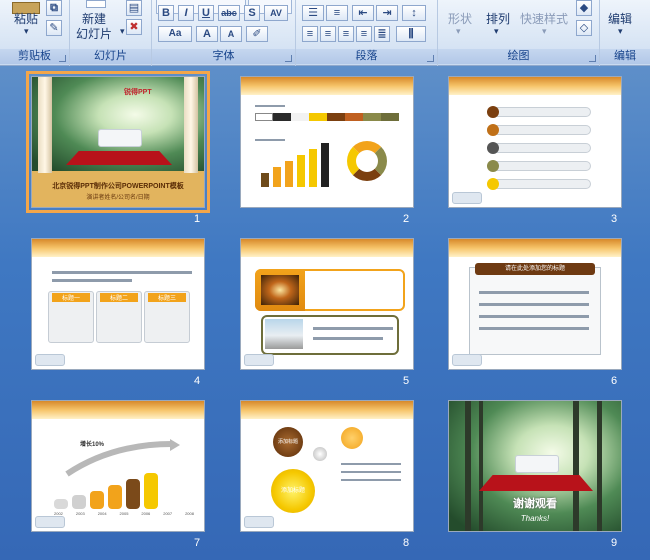  What do you see at coordinates (327, 117) in the screenshot?
I see `color-swatches` at bounding box center [327, 117].